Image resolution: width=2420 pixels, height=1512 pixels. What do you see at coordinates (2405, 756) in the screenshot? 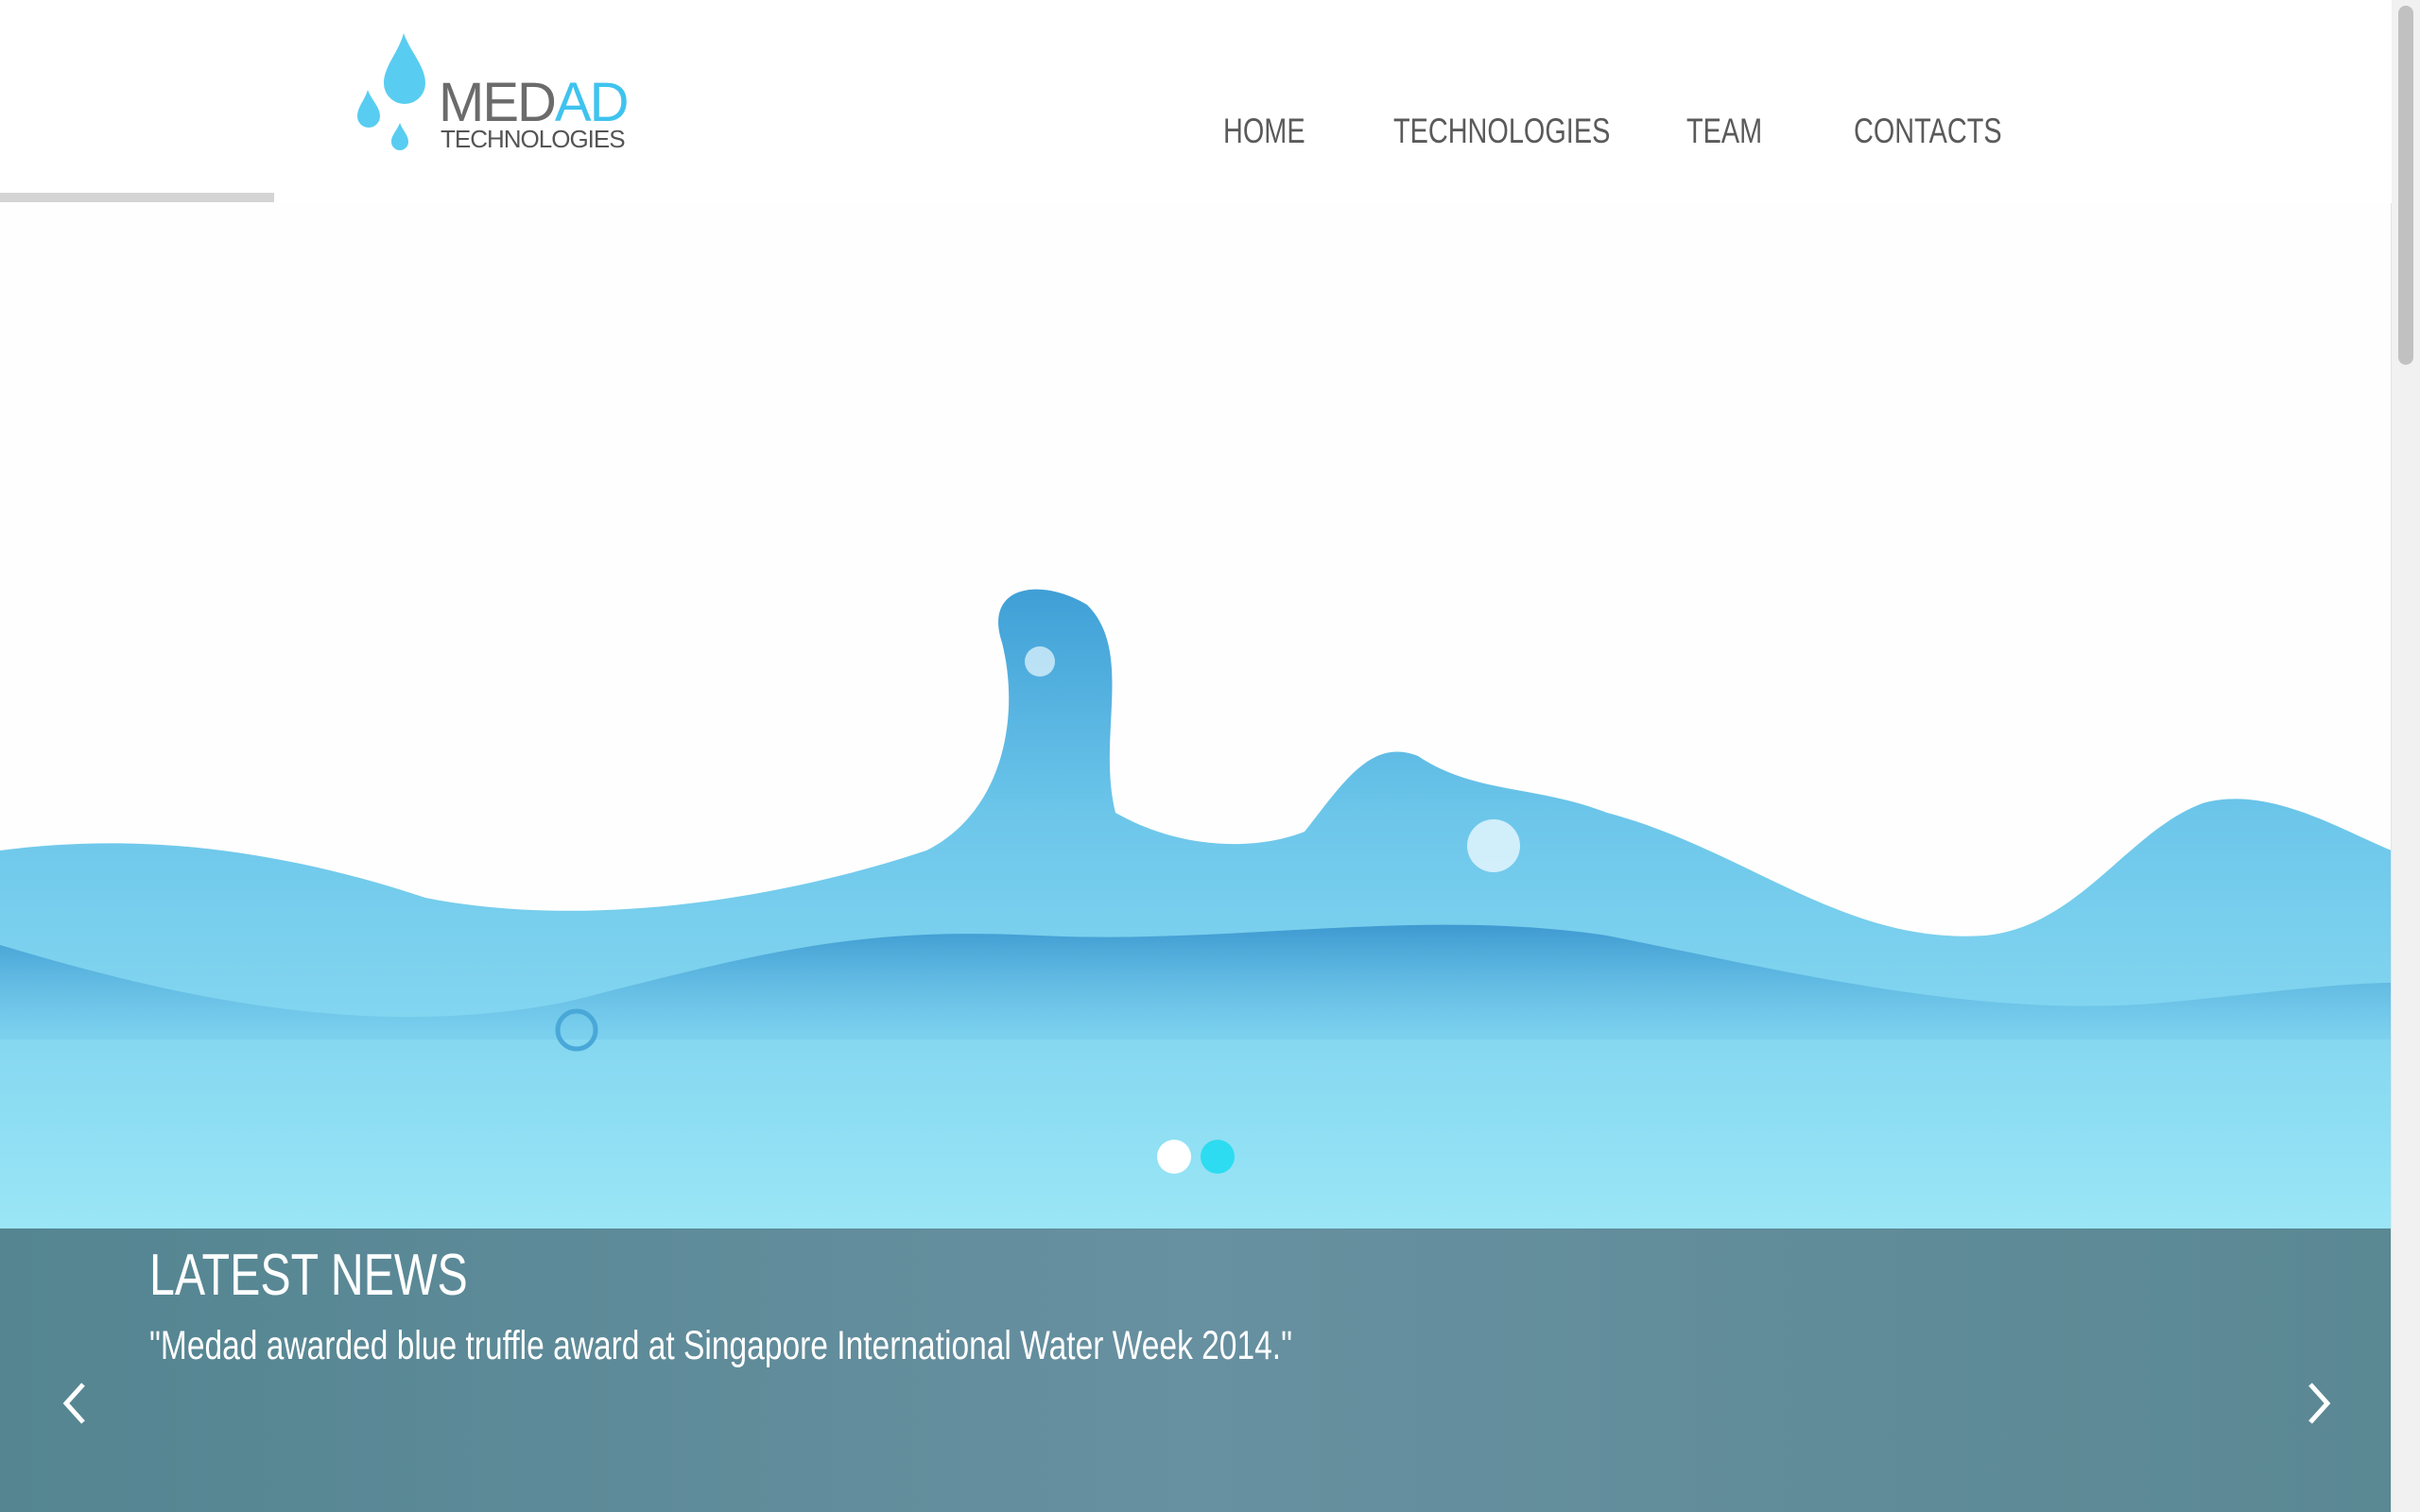
I see `page-scrollbar` at bounding box center [2405, 756].